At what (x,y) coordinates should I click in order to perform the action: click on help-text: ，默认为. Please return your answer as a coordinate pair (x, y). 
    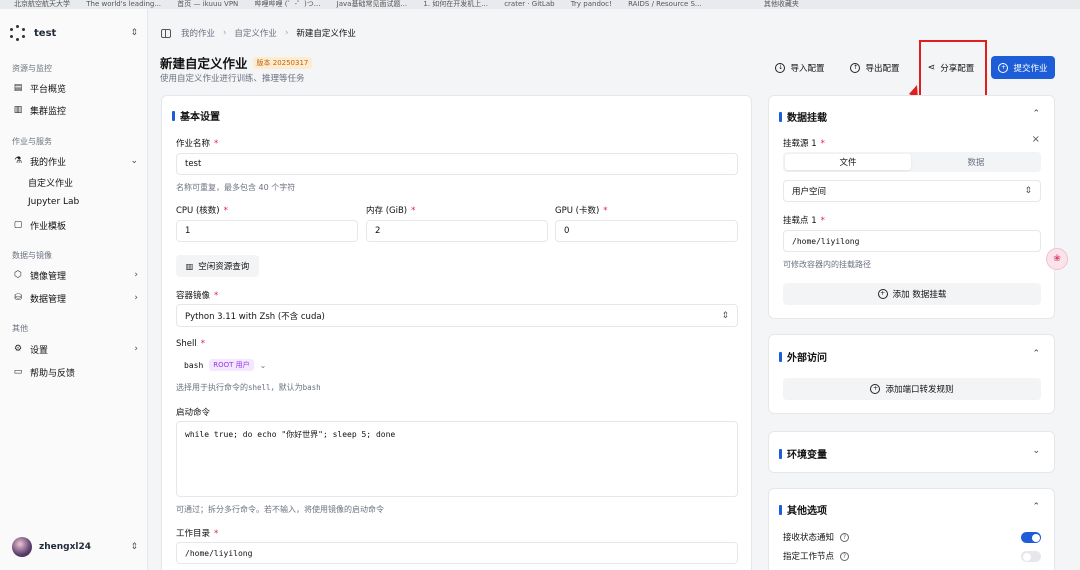
    Looking at the image, I should click on (286, 387).